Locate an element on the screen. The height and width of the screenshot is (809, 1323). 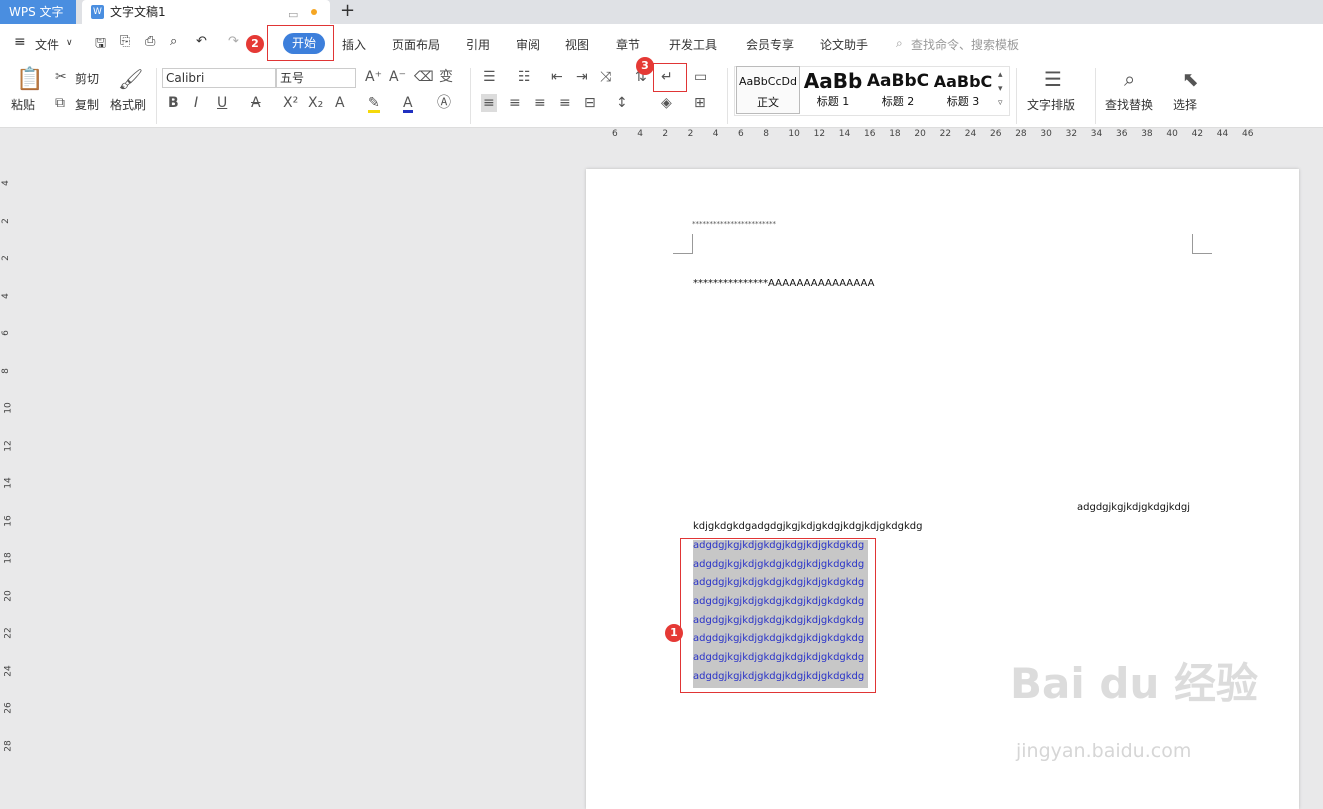
underline-icon: U is located at coordinates (222, 103).